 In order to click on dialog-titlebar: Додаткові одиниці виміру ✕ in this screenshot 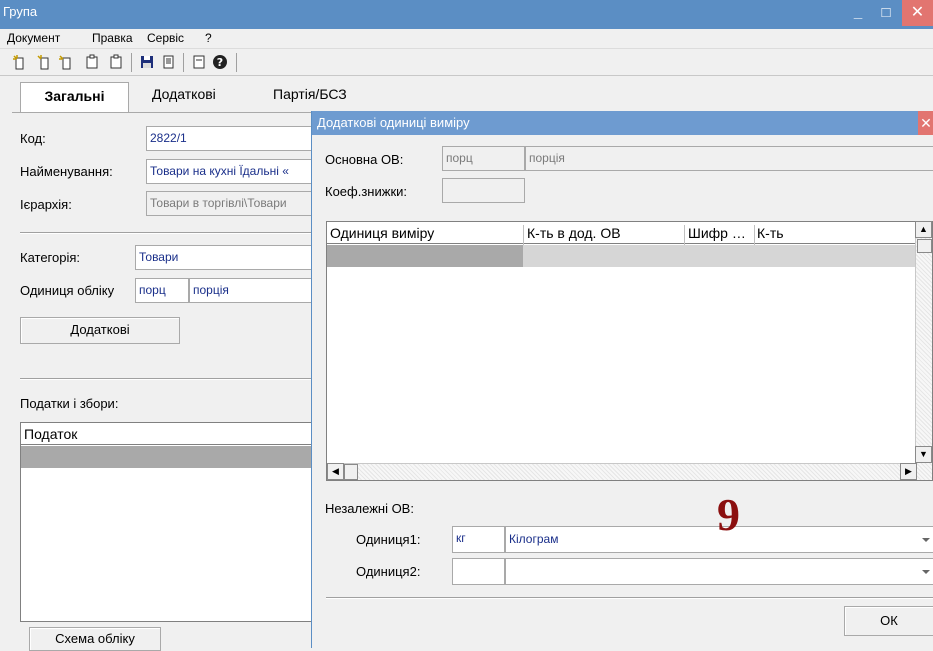, I will do `click(622, 123)`.